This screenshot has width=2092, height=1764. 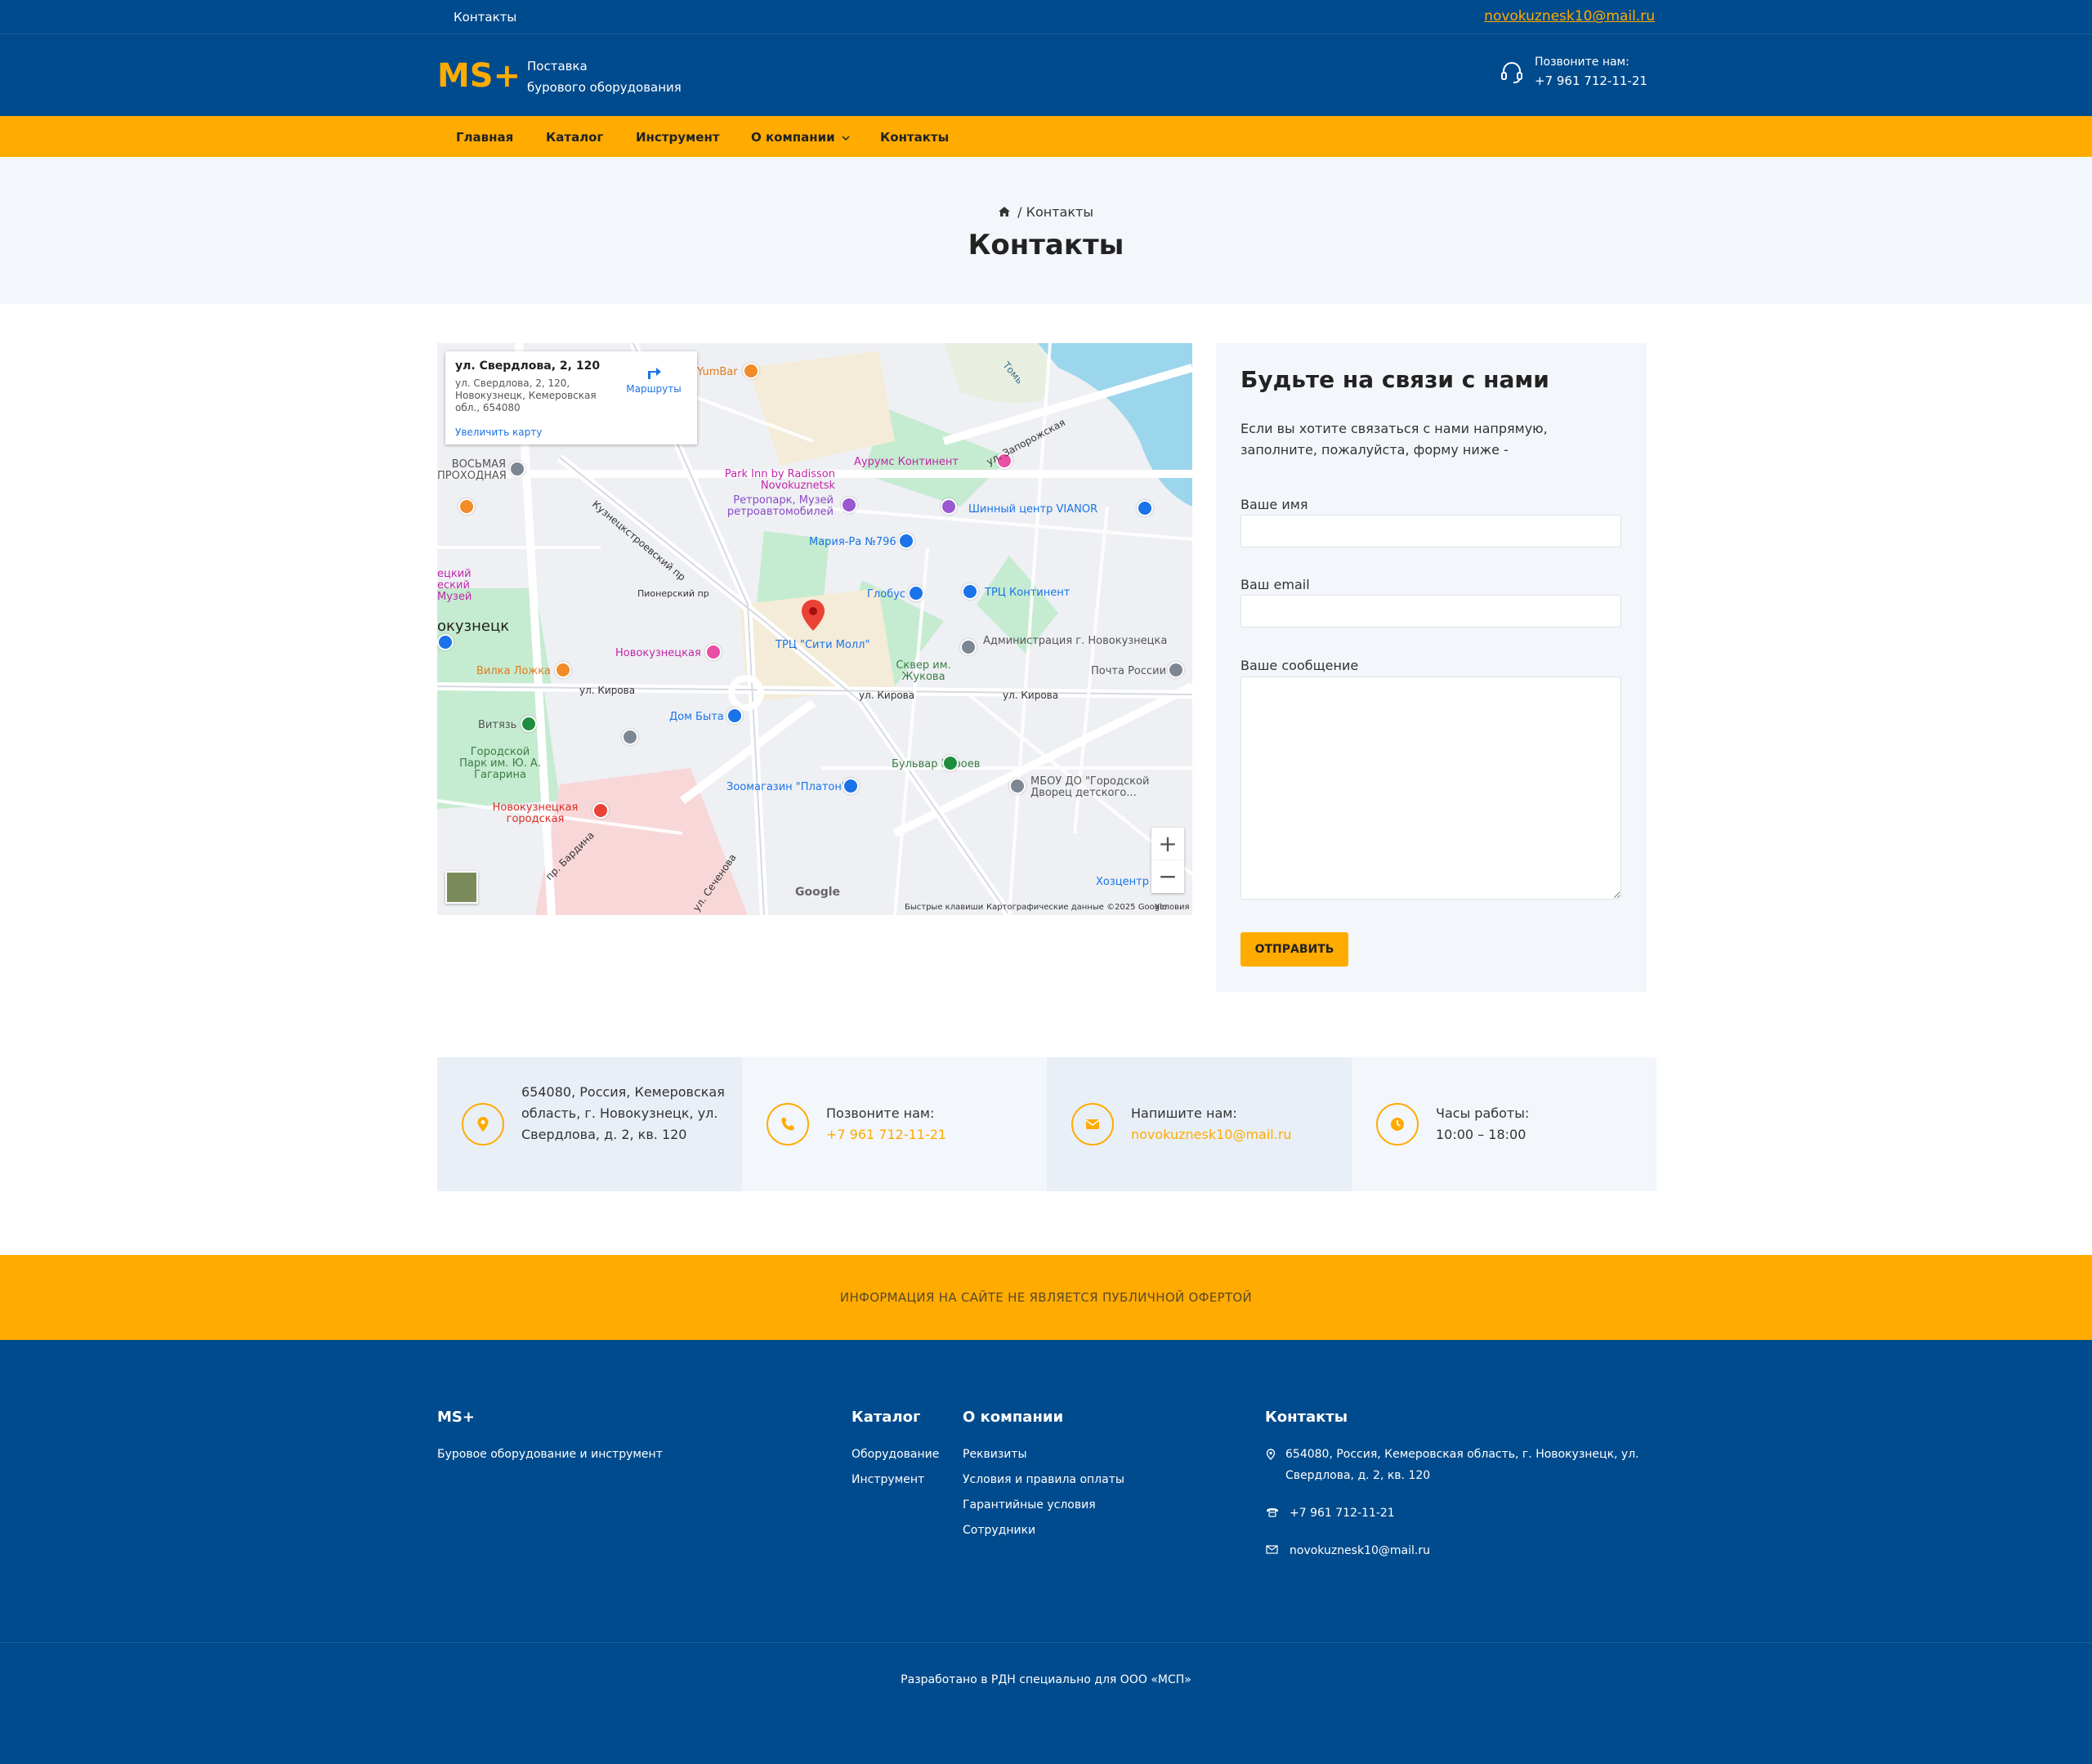 What do you see at coordinates (823, 645) in the screenshot?
I see `map-label-citymall: ТРЦ "Сити Молл"` at bounding box center [823, 645].